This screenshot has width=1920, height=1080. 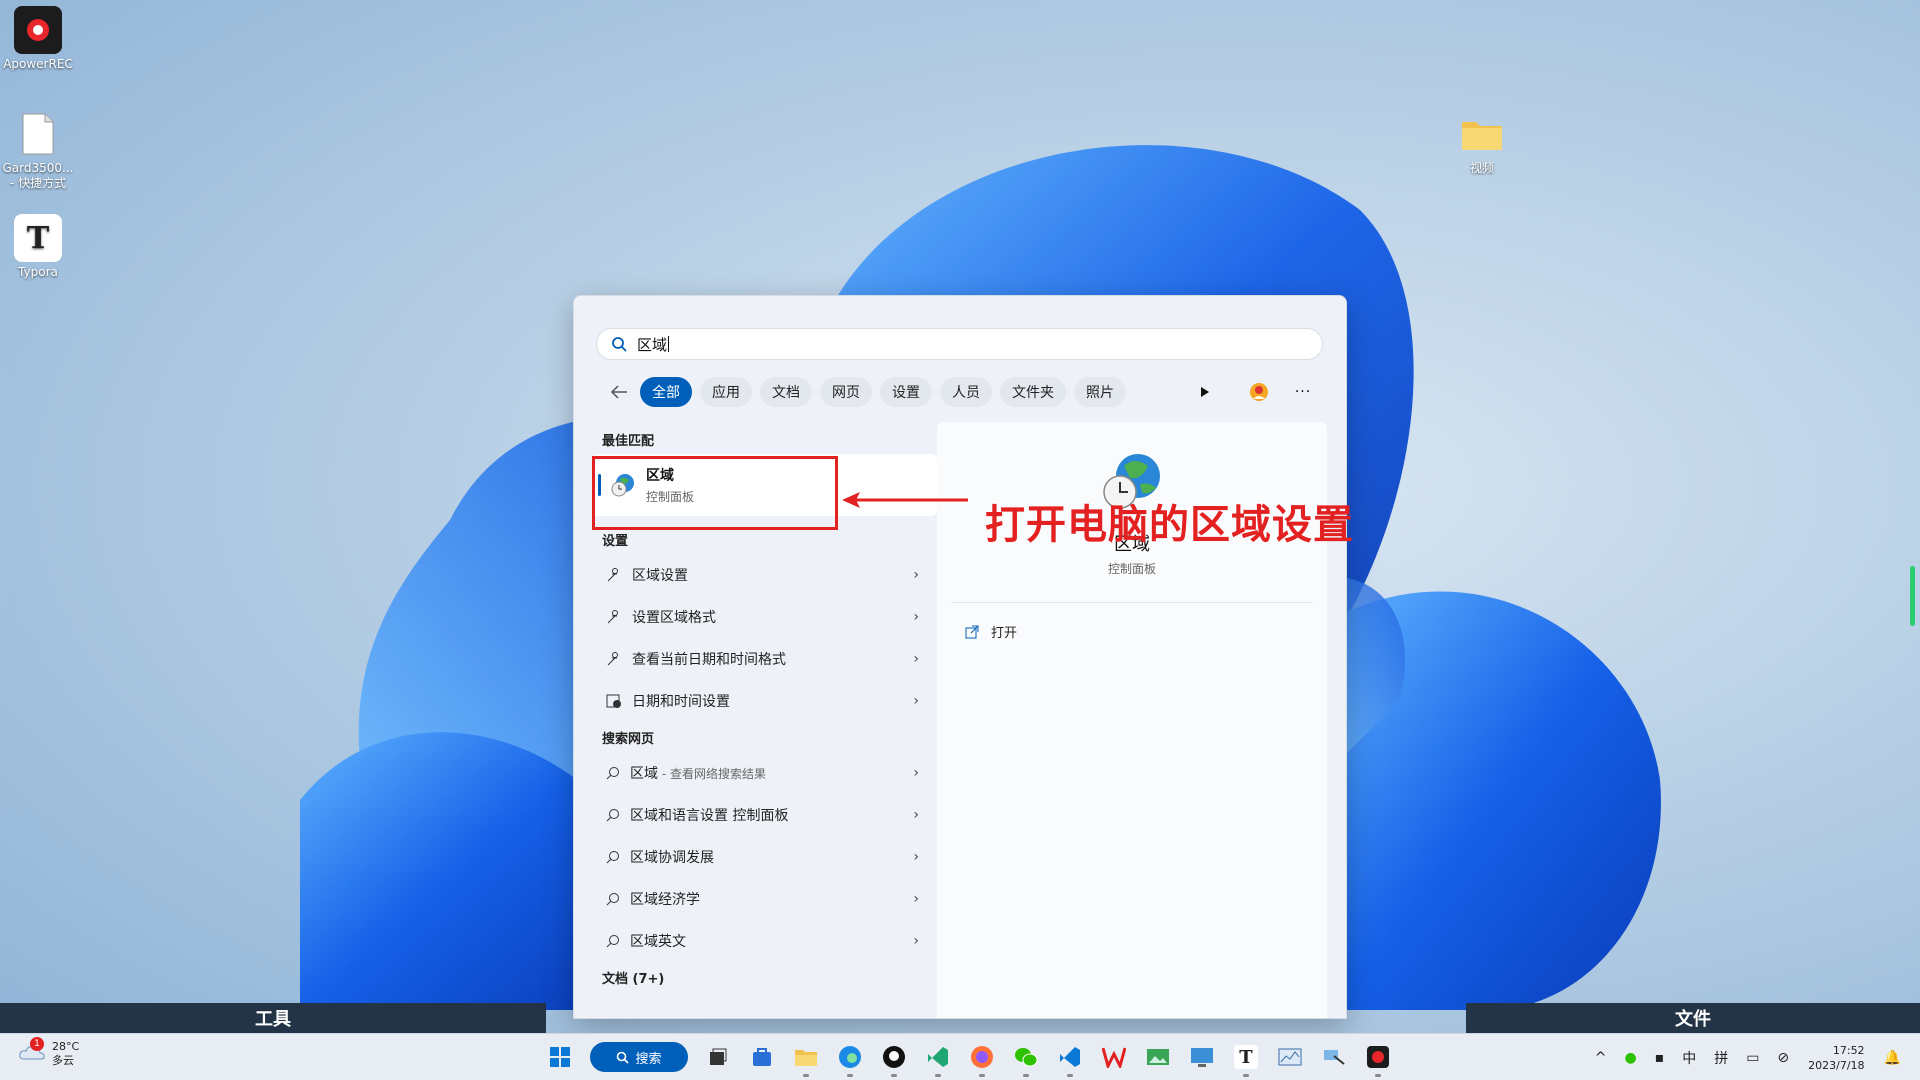 I want to click on desktop-icon-label: 视频, so click(x=1481, y=168).